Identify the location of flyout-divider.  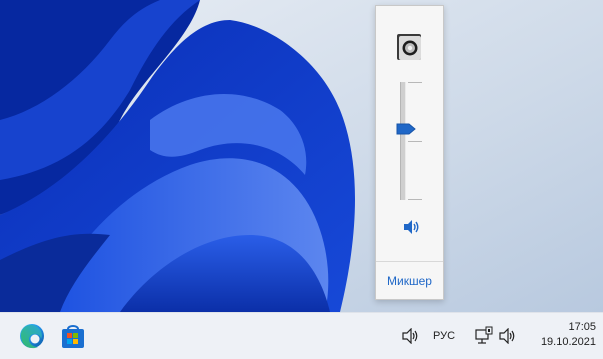
(409, 261).